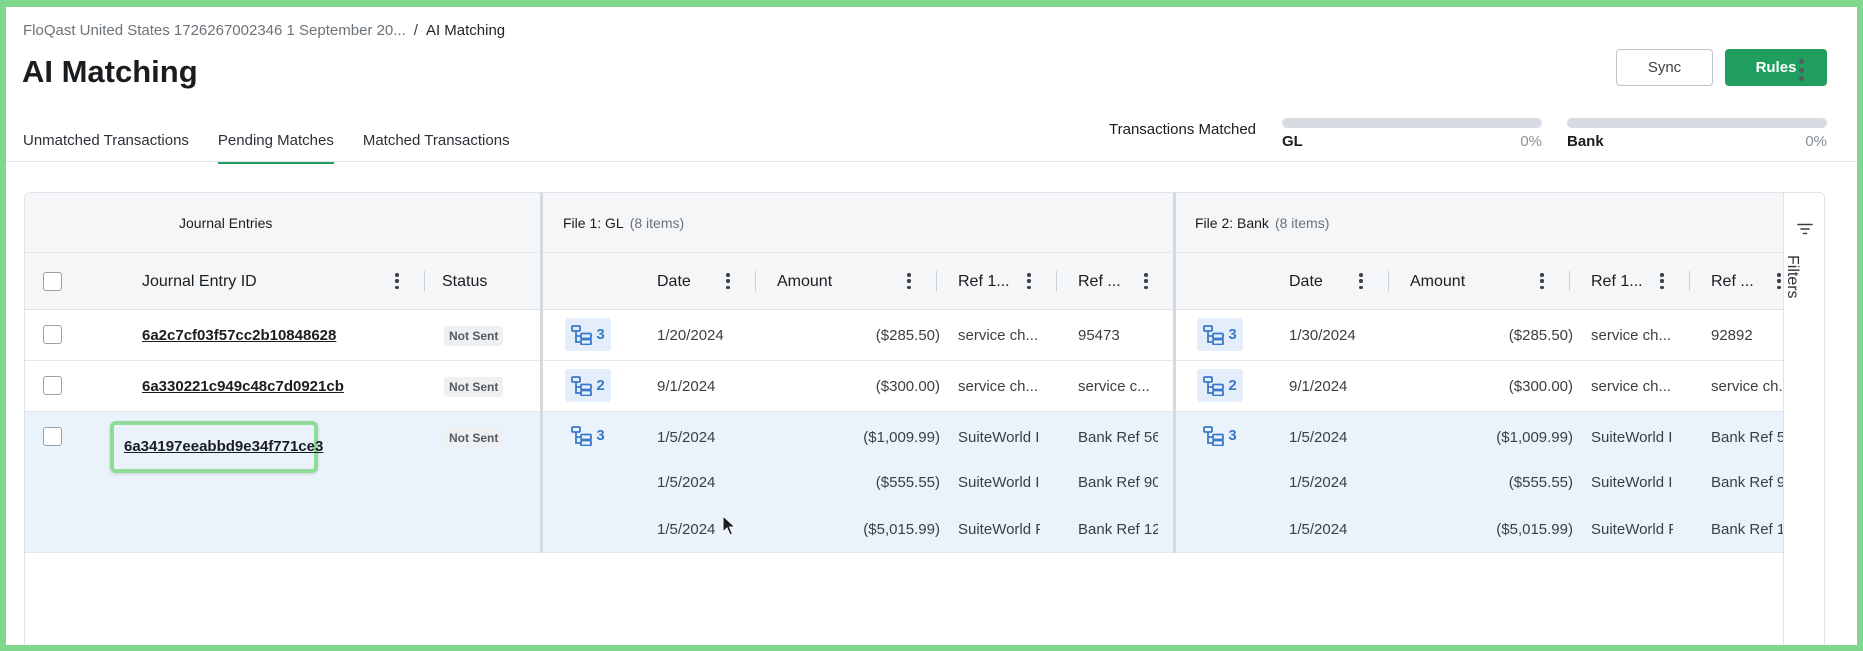  I want to click on journal-entry-id-link: 6a34197eeabbd9e34f771ce3, so click(223, 446).